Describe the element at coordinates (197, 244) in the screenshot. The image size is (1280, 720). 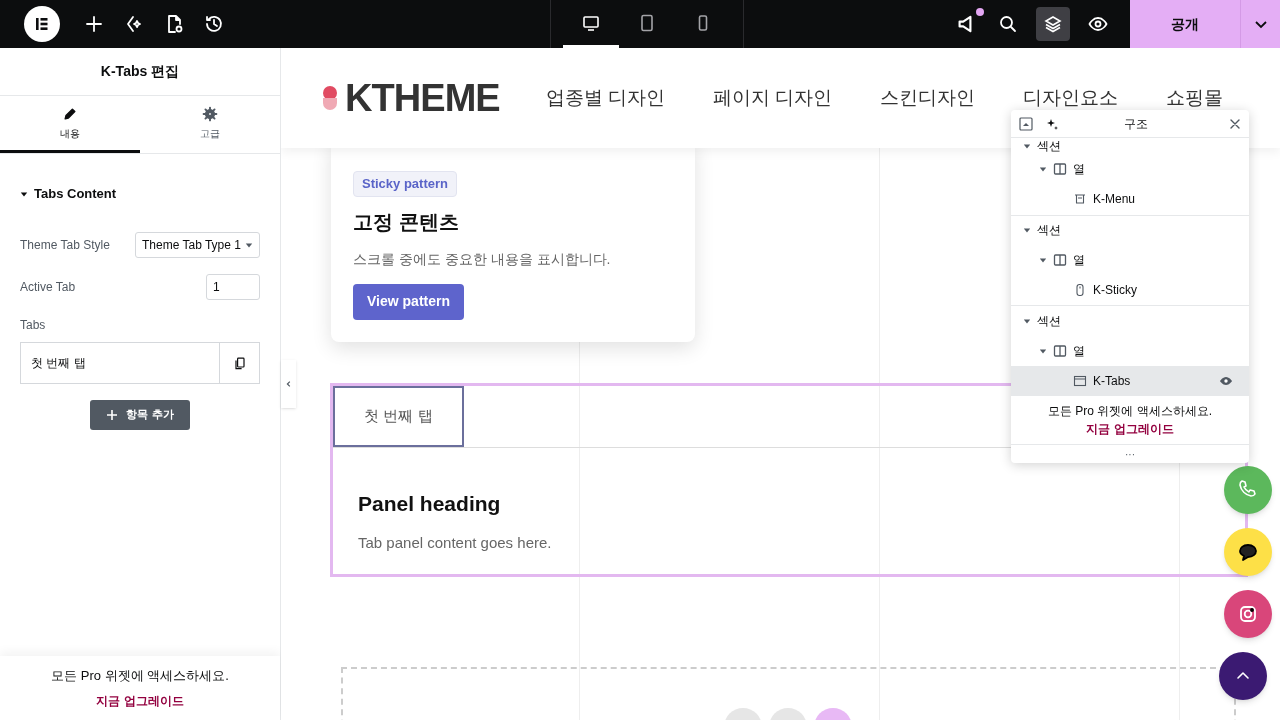
I see `select-field: Theme Tab Type 1` at that location.